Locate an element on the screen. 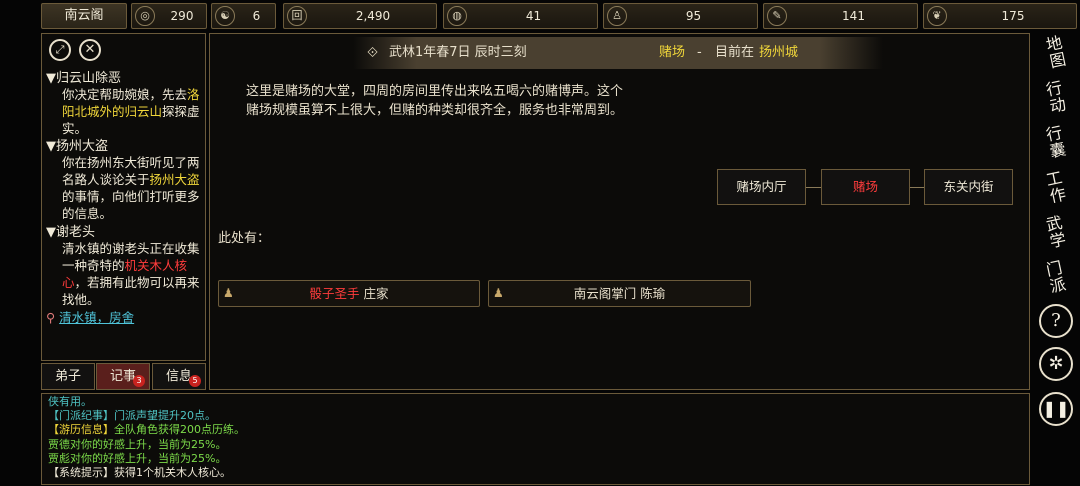  tab-info: 信息 5 is located at coordinates (179, 376).